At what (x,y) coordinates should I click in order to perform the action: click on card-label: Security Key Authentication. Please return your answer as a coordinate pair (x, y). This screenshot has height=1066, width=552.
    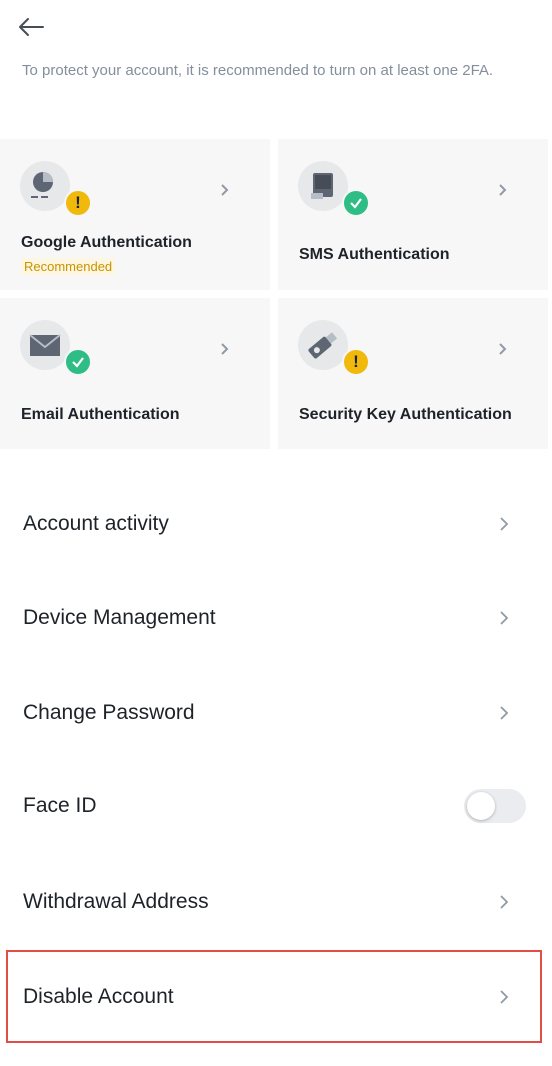
    Looking at the image, I should click on (405, 414).